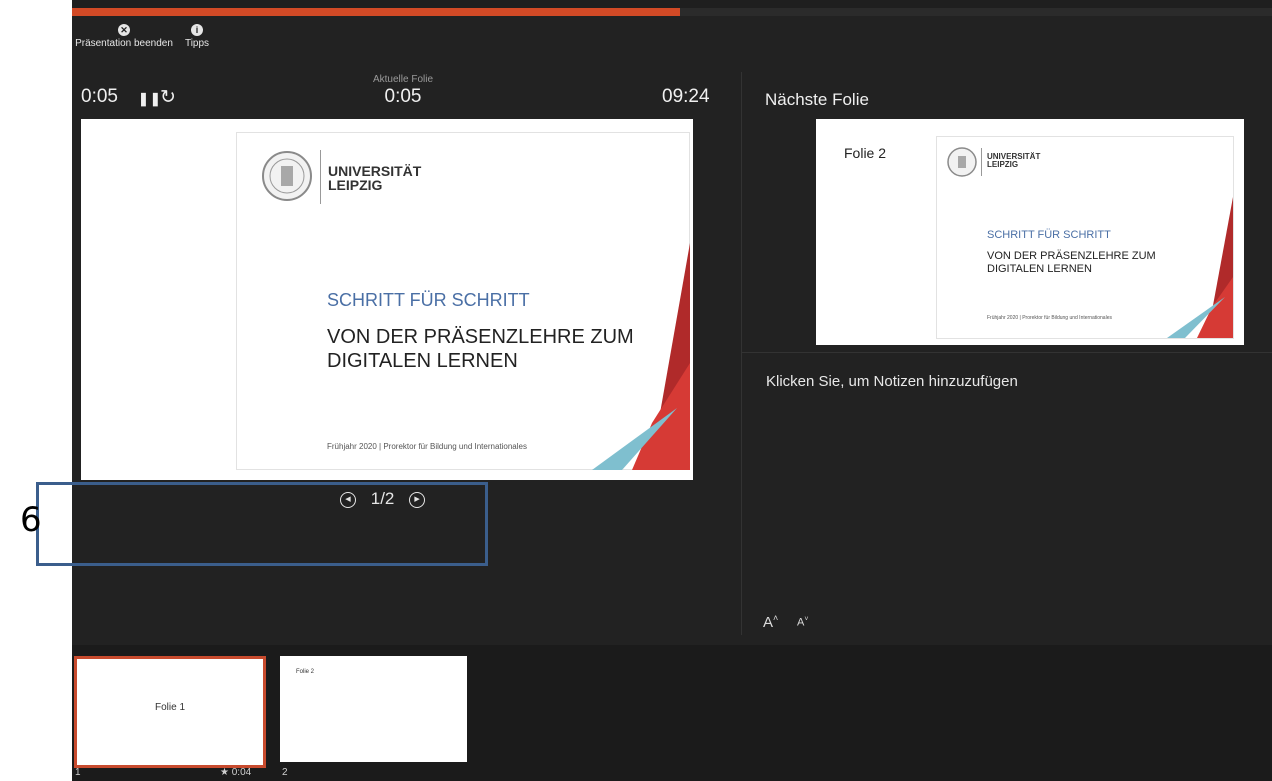 The image size is (1272, 781). Describe the element at coordinates (375, 171) in the screenshot. I see `university-line1: UNIVERSITÄT` at that location.